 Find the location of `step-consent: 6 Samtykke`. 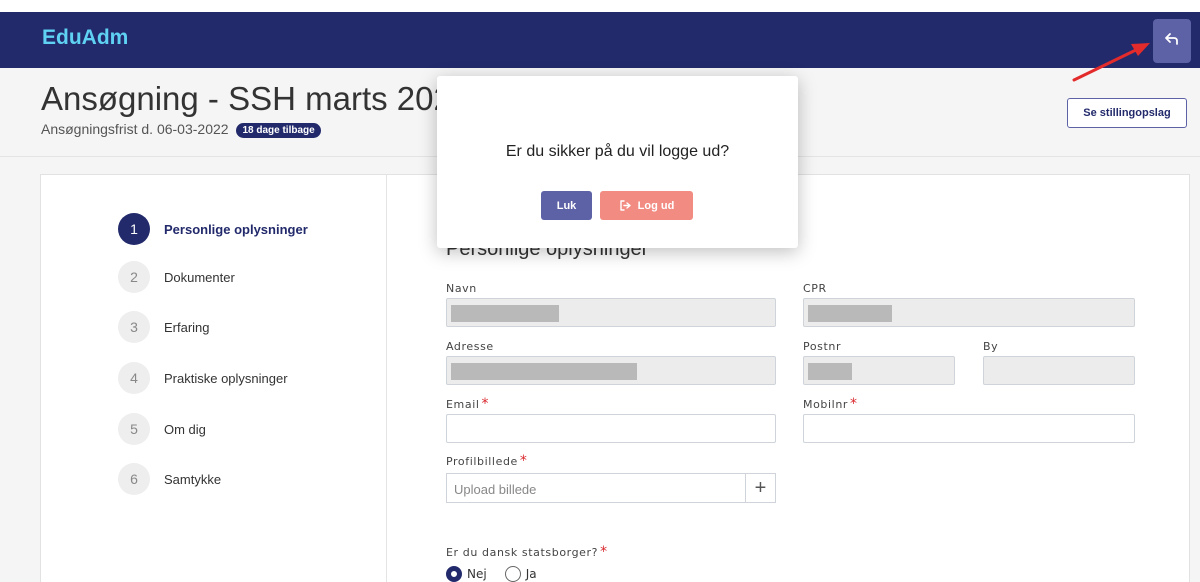

step-consent: 6 Samtykke is located at coordinates (169, 479).